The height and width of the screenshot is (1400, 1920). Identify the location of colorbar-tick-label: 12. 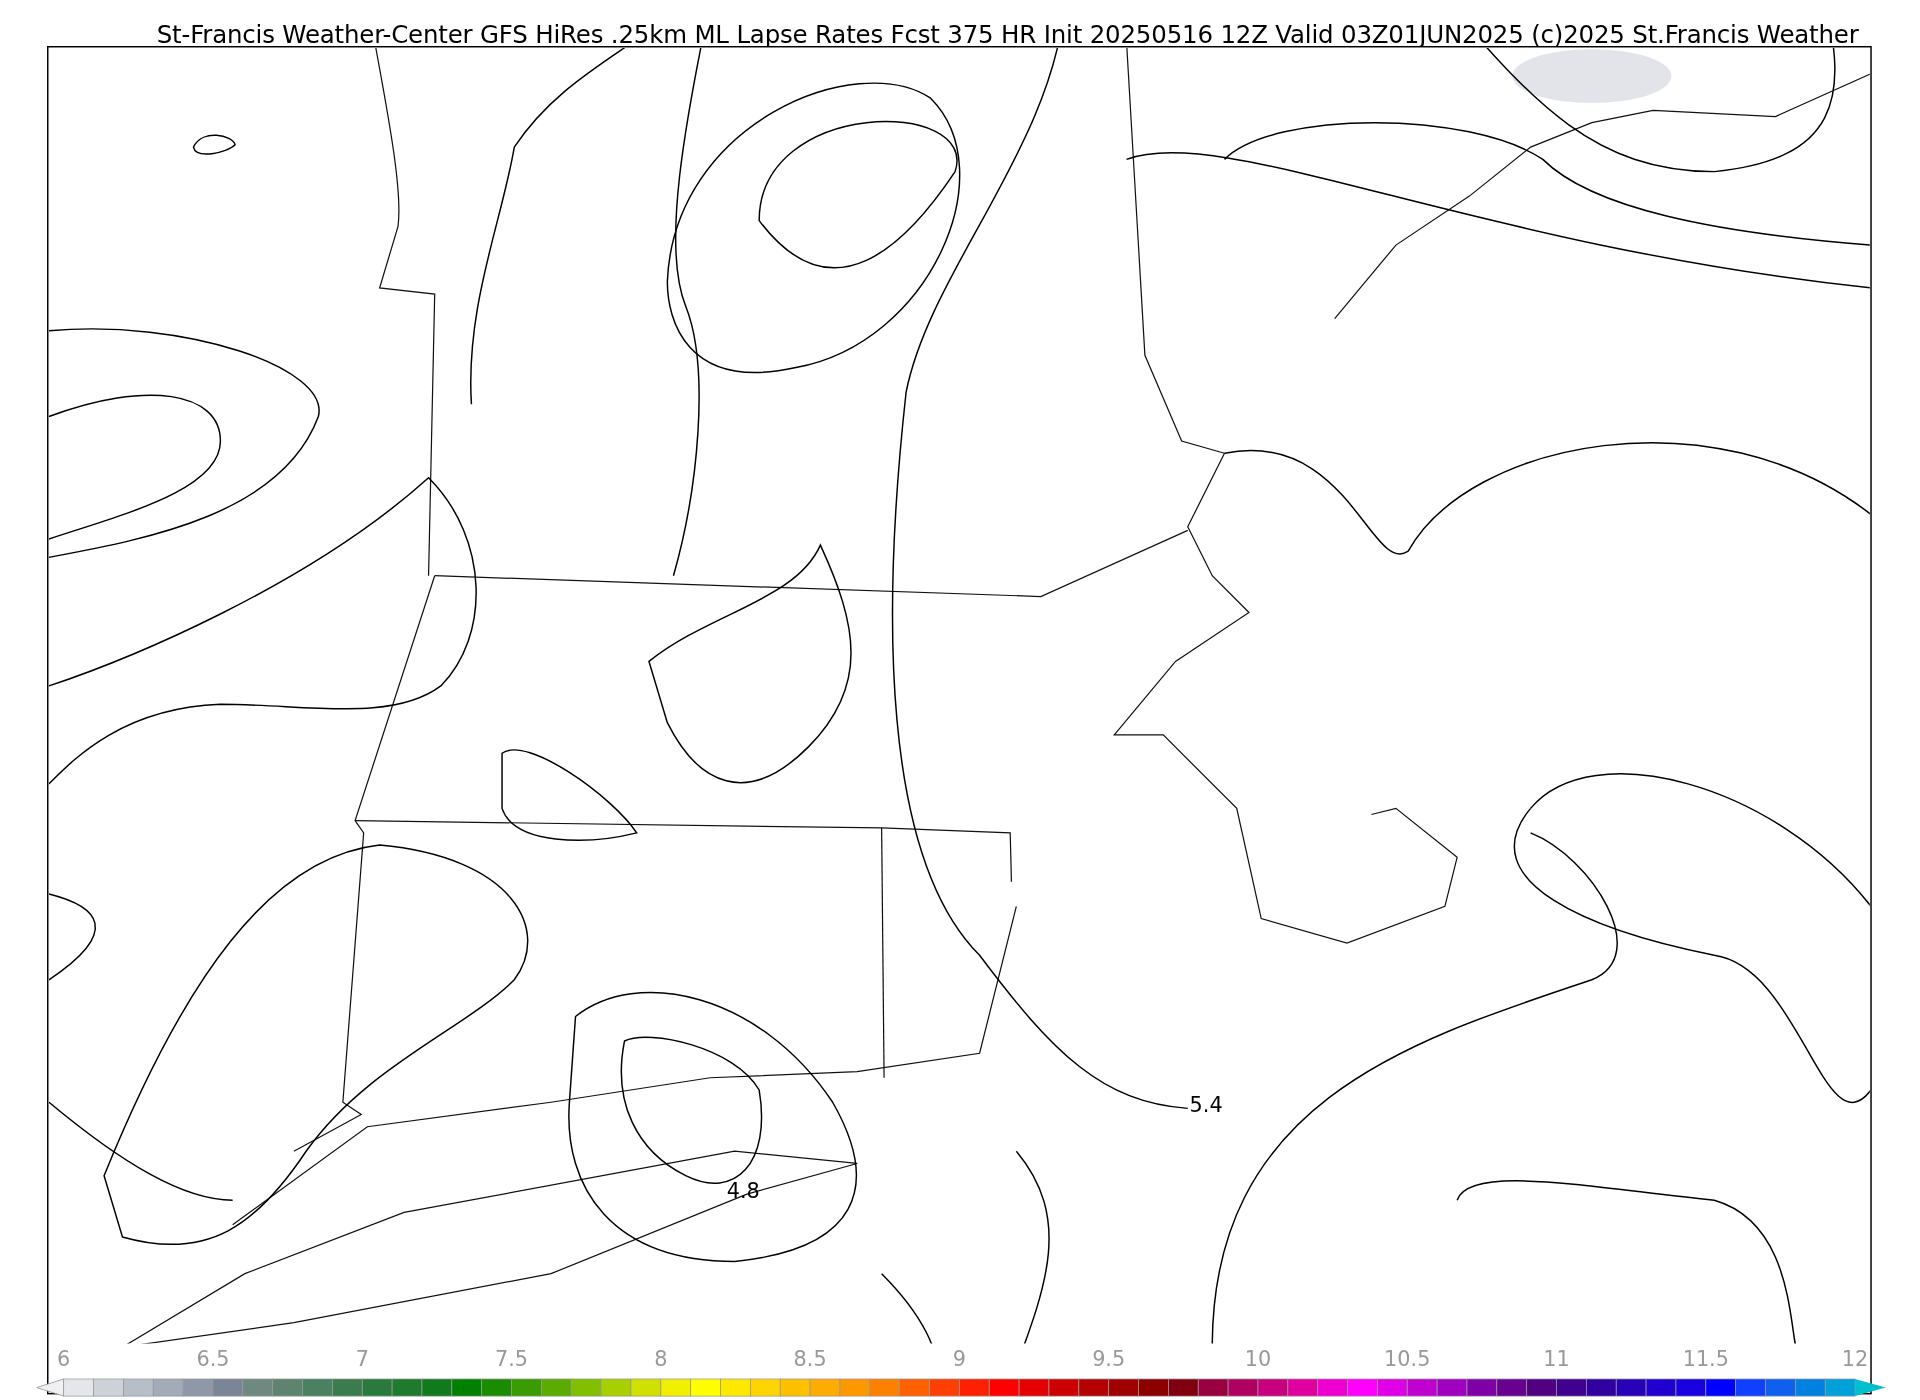
(1855, 1358).